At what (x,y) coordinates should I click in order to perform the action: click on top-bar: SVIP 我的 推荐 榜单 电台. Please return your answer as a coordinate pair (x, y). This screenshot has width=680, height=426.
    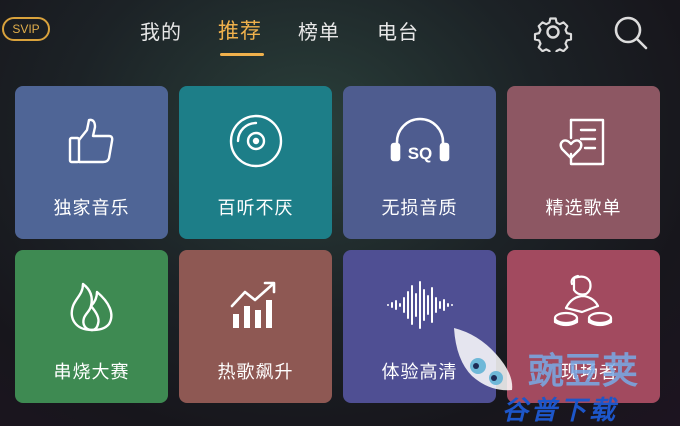
    Looking at the image, I should click on (340, 31).